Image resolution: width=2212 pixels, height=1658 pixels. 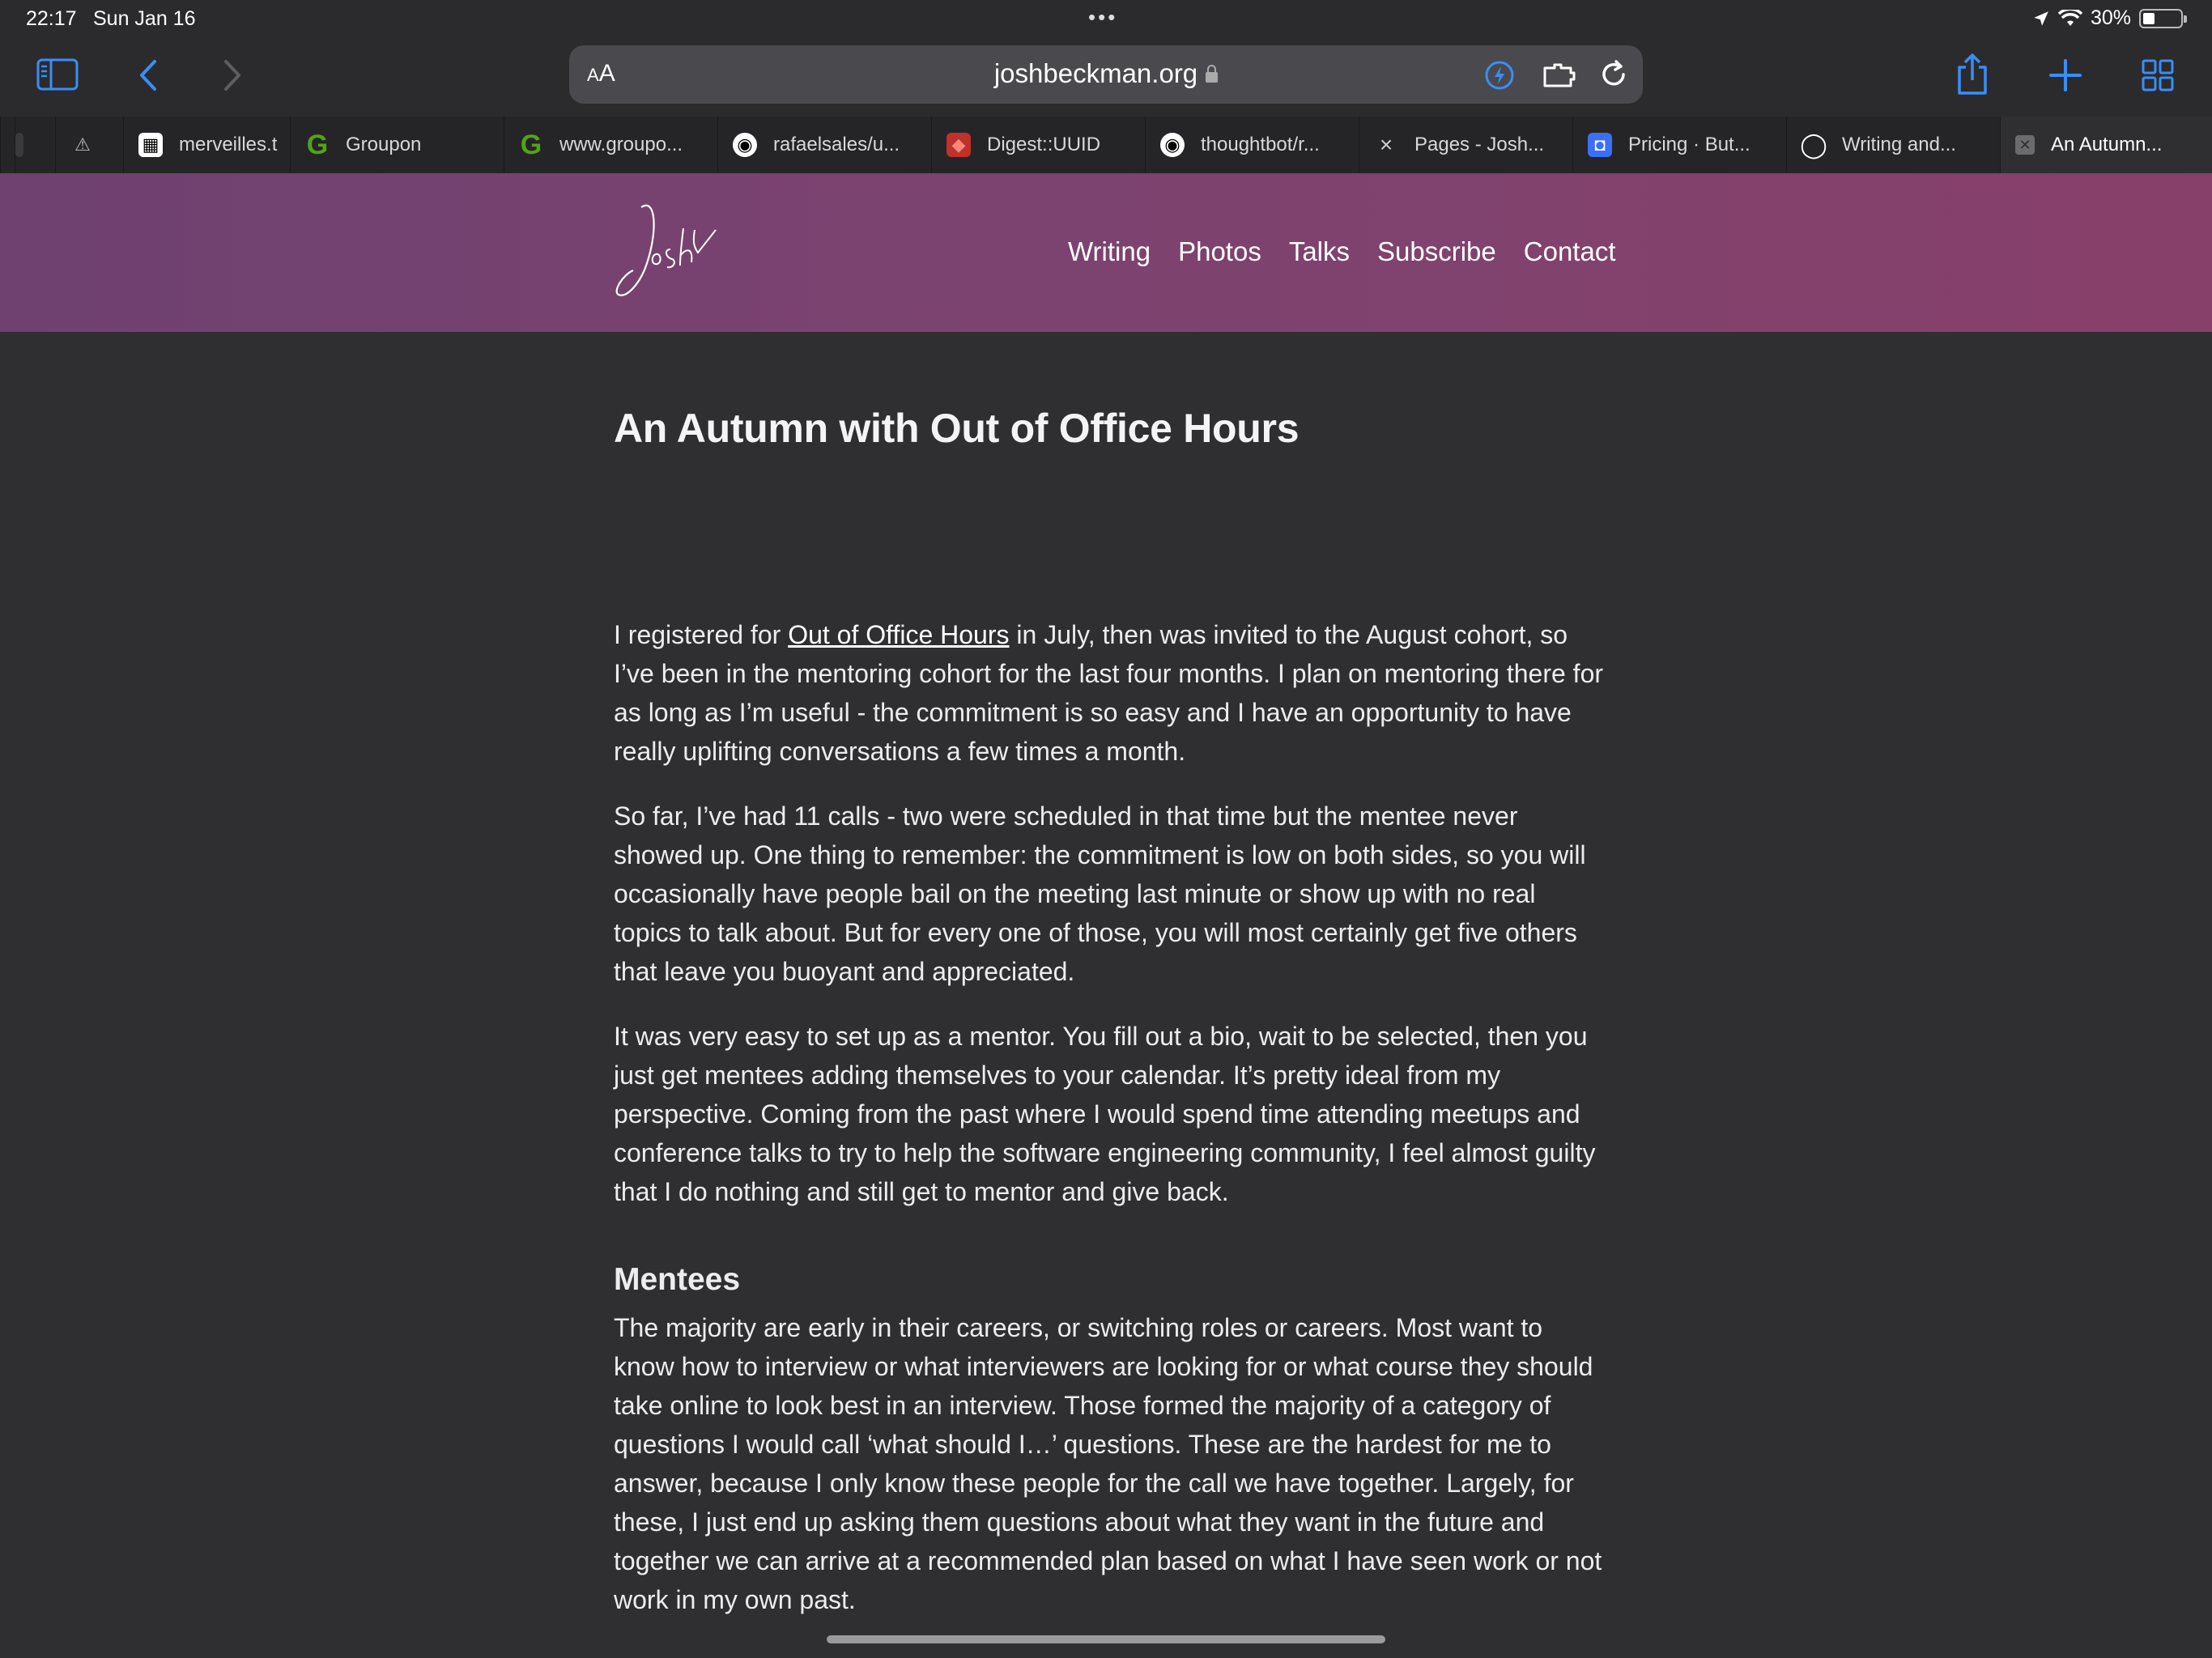 I want to click on status-right: 30%, so click(x=2110, y=18).